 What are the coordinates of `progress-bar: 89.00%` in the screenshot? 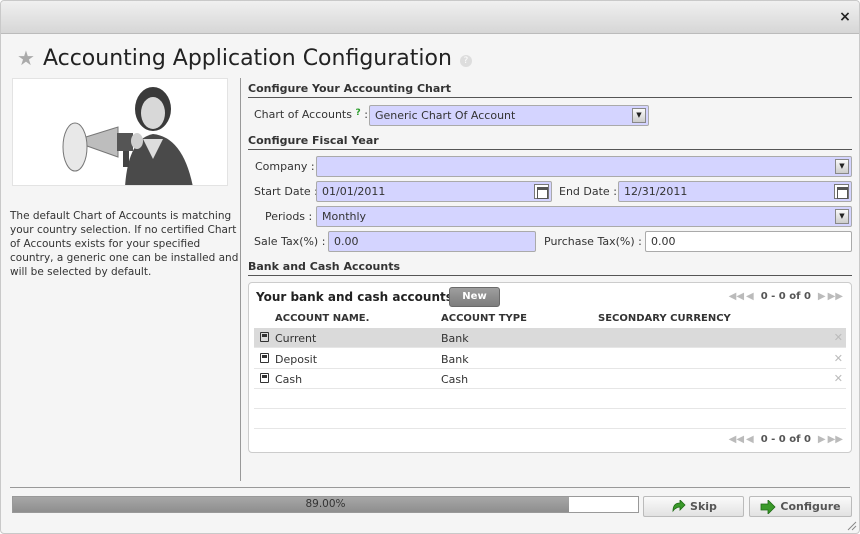 It's located at (325, 504).